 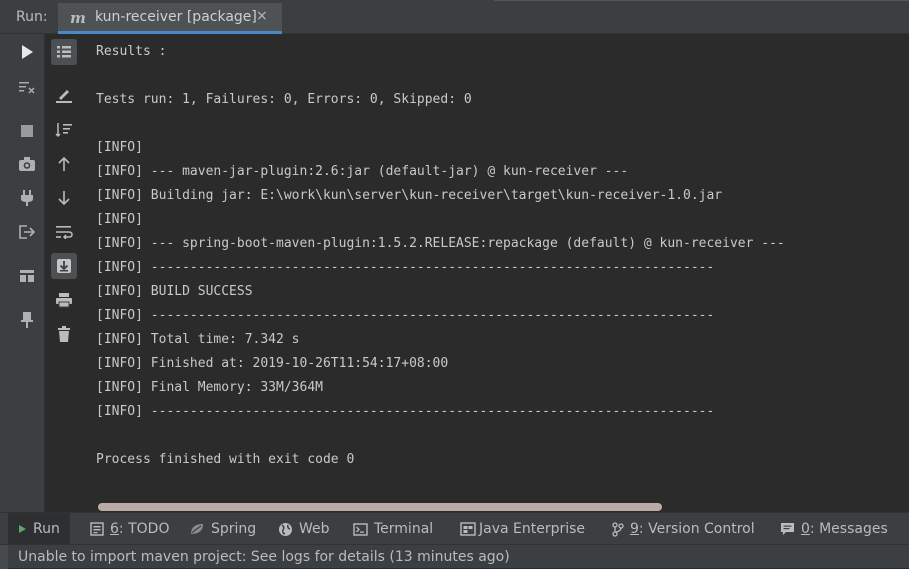 What do you see at coordinates (197, 529) in the screenshot?
I see `spring-leaf-icon` at bounding box center [197, 529].